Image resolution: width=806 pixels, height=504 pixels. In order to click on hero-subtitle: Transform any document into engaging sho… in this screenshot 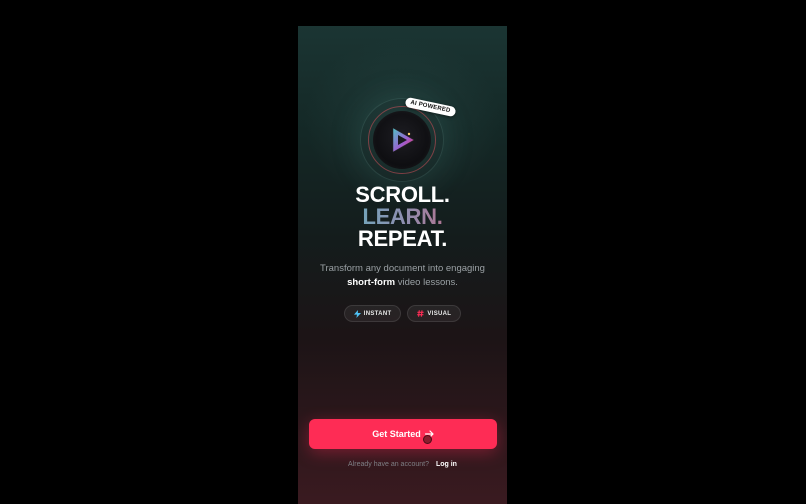, I will do `click(402, 276)`.